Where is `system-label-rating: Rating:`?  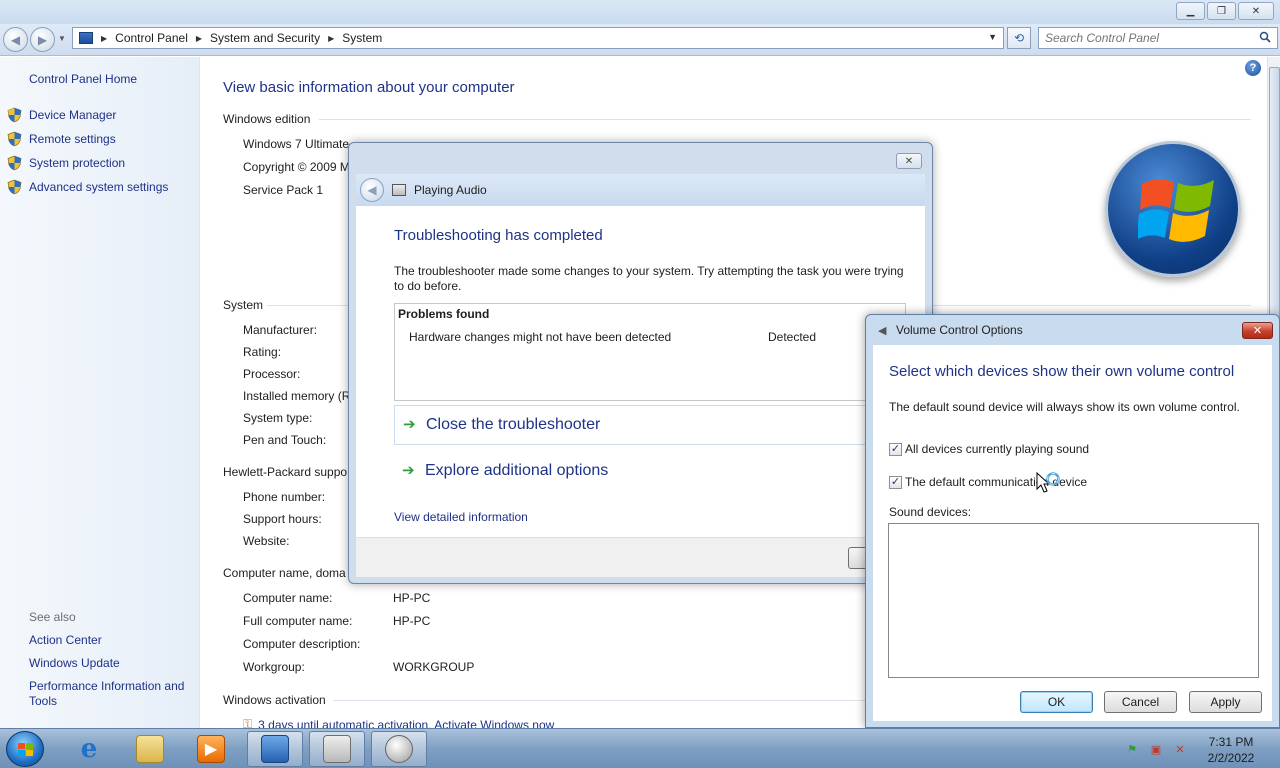
system-label-rating: Rating: is located at coordinates (262, 352).